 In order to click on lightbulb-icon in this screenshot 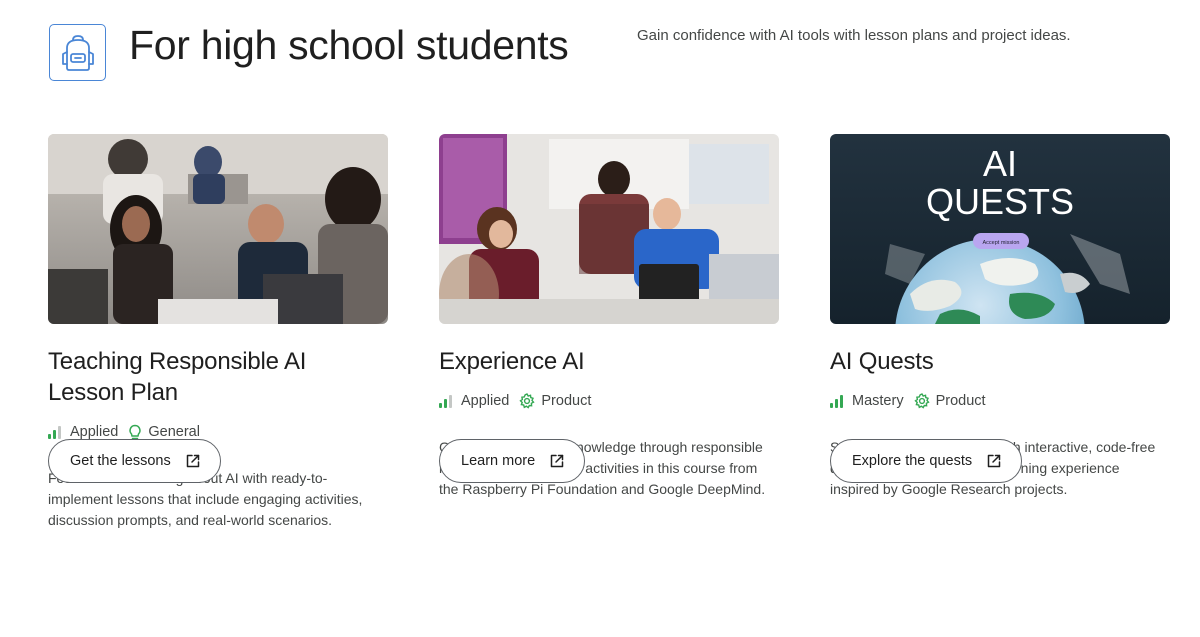, I will do `click(135, 431)`.